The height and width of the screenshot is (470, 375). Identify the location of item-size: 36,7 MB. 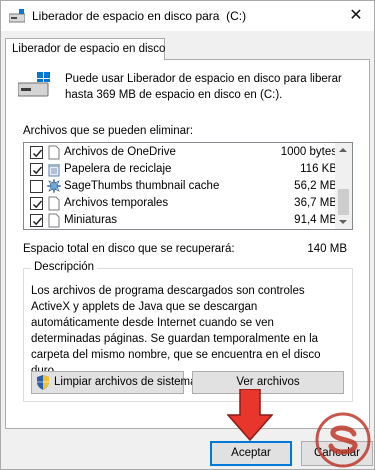
(315, 203).